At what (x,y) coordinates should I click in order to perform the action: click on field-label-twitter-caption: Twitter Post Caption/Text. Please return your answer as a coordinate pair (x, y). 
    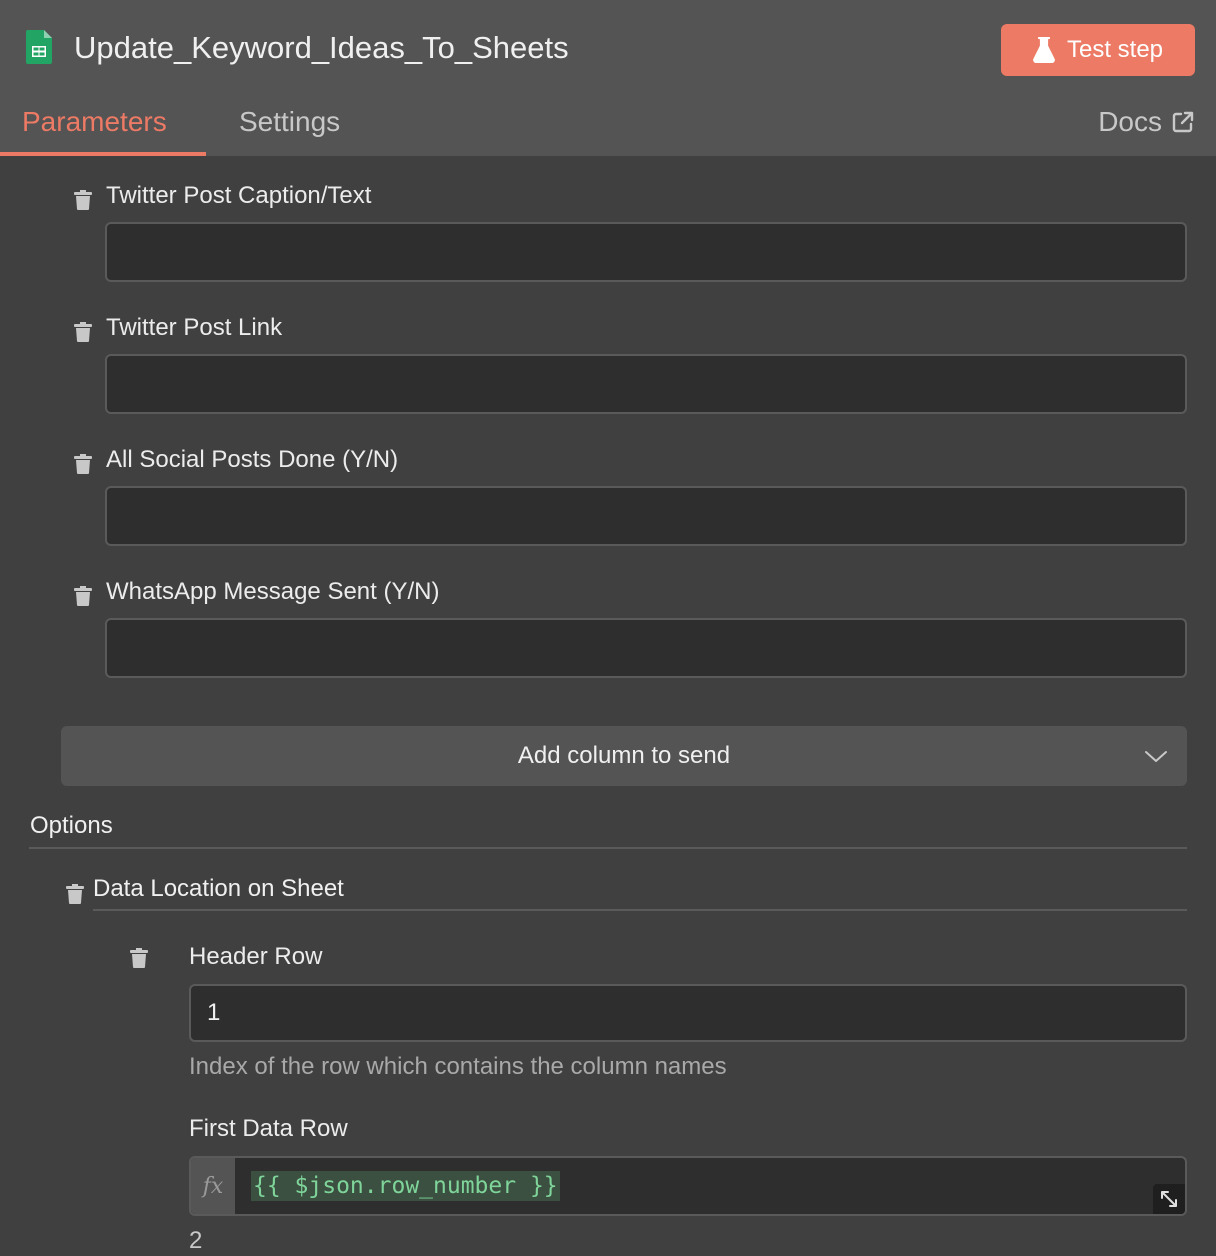
    Looking at the image, I should click on (239, 195).